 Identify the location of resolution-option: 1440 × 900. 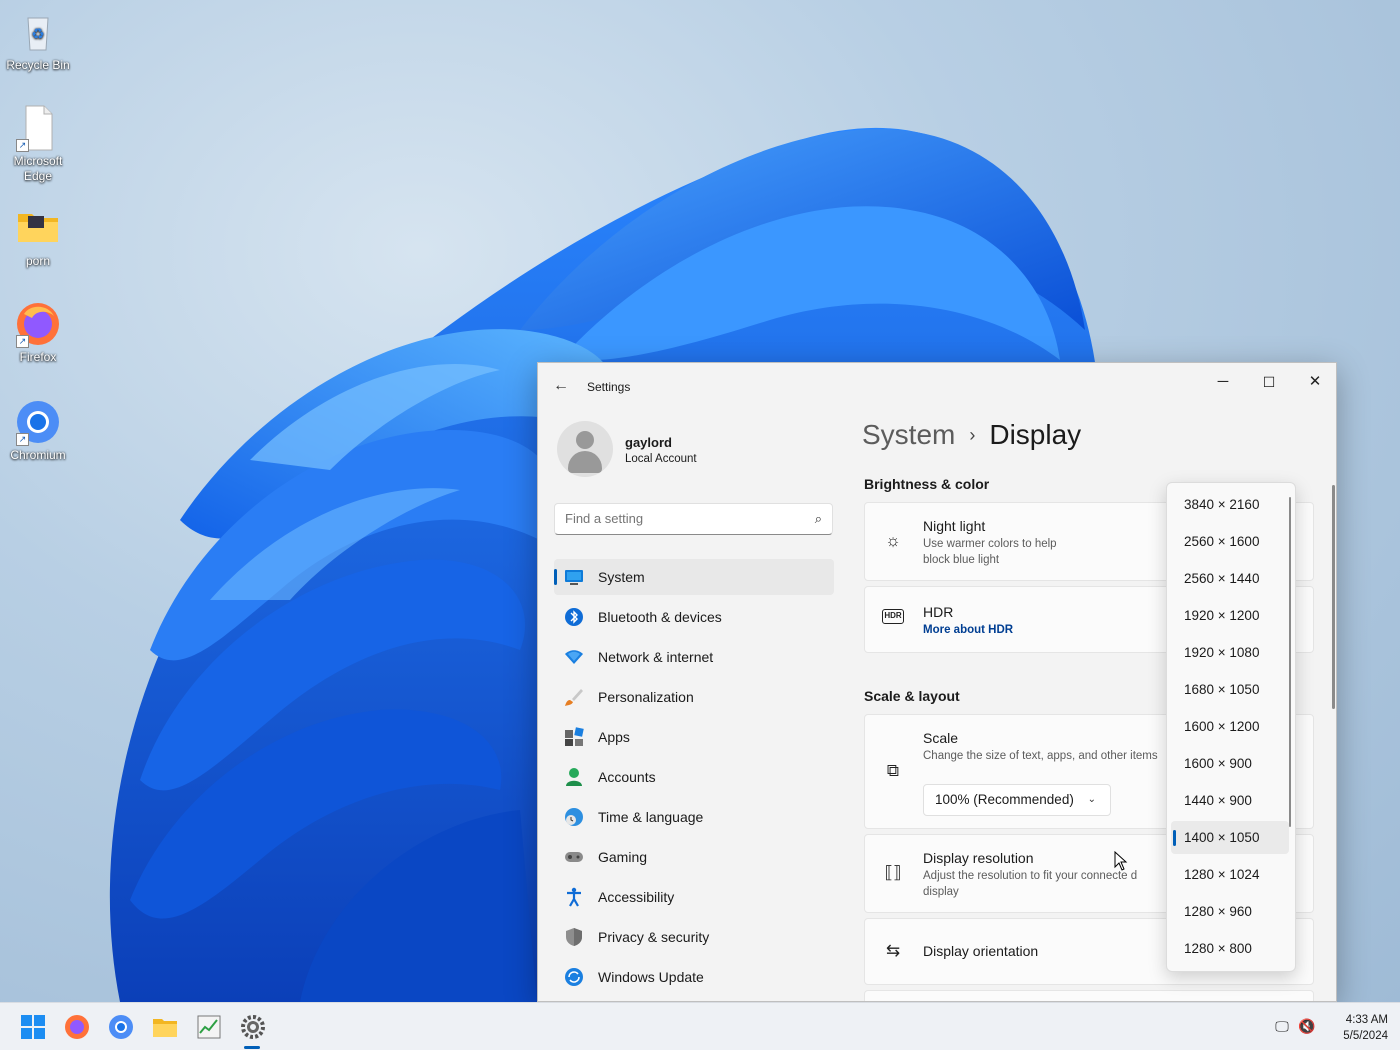
(1230, 800).